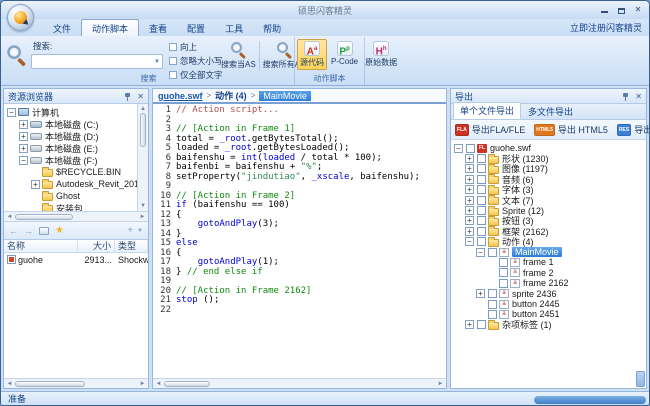 The height and width of the screenshot is (406, 650). I want to click on tree-item: + Sprite (12), so click(548, 210).